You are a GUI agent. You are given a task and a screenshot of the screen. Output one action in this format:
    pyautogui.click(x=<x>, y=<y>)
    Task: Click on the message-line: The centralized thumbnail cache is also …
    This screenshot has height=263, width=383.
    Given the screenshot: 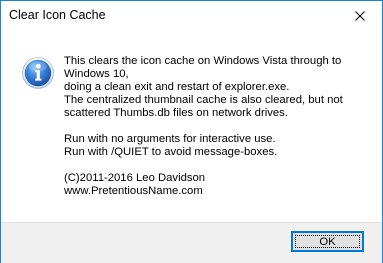 What is the action you would take?
    pyautogui.click(x=203, y=100)
    